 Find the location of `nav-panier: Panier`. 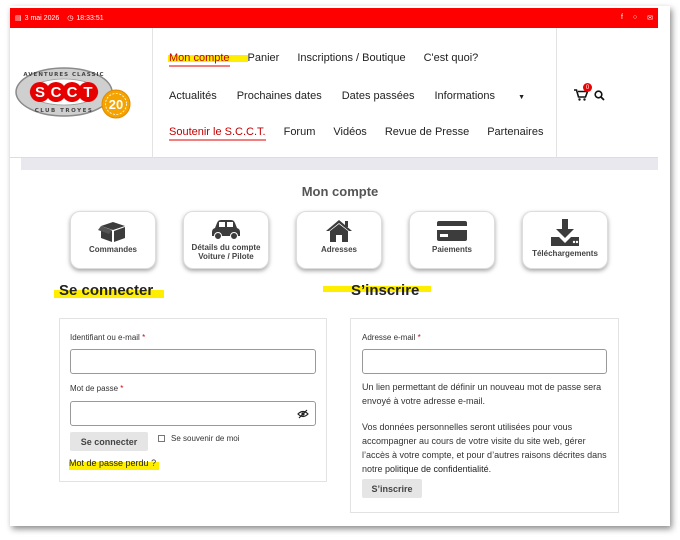

nav-panier: Panier is located at coordinates (264, 58).